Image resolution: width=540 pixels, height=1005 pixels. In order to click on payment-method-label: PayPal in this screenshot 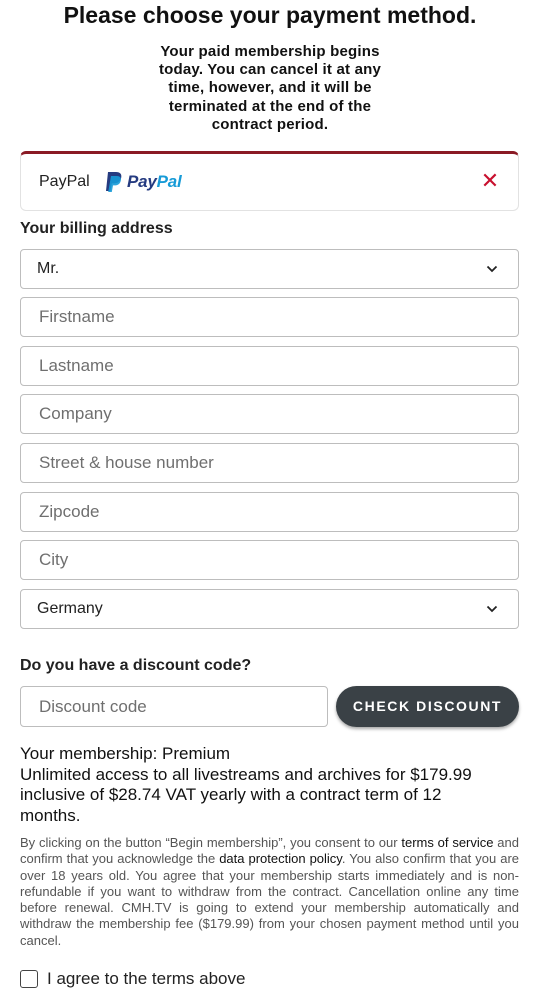, I will do `click(64, 181)`.